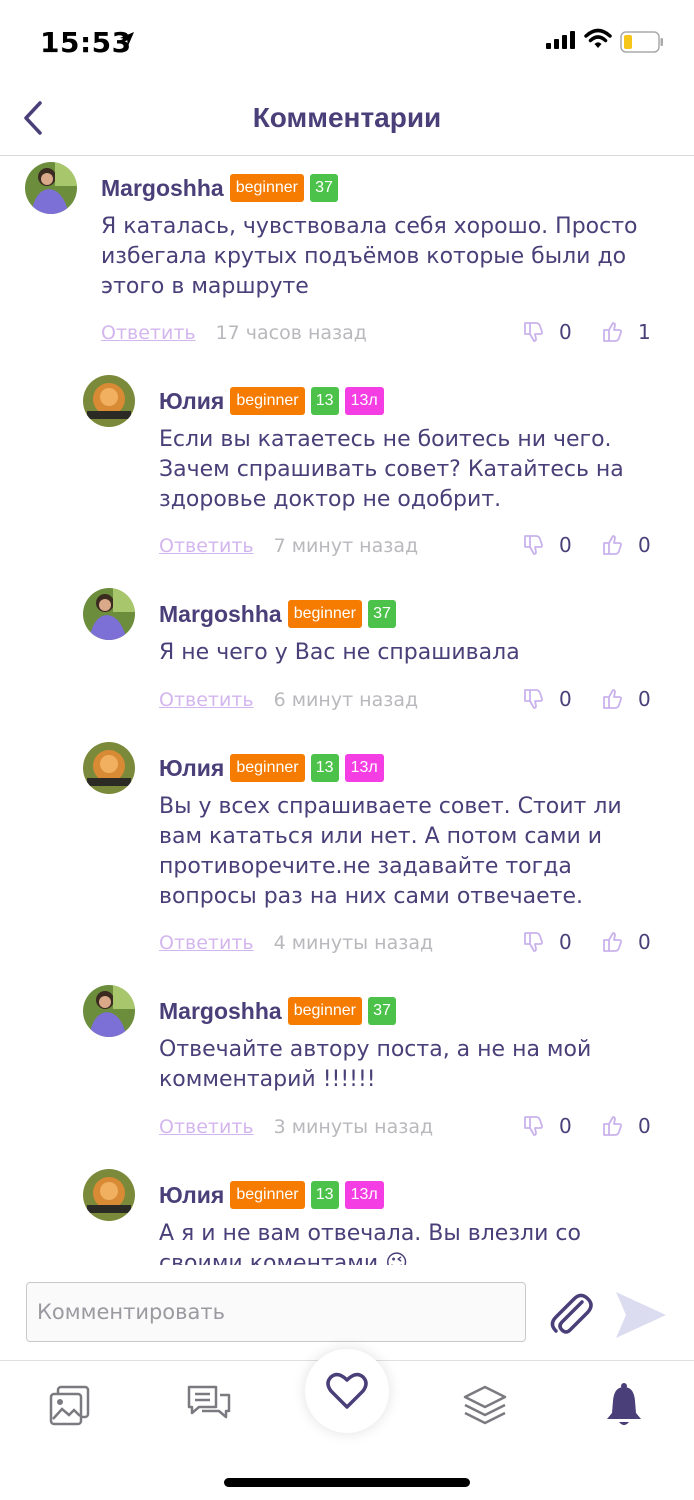 The height and width of the screenshot is (1500, 694). I want to click on comment-time: 3 минуты назад, so click(353, 1127).